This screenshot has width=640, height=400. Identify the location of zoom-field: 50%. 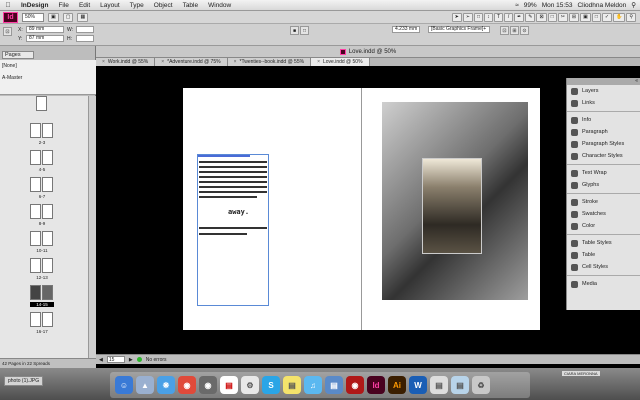
(33, 17).